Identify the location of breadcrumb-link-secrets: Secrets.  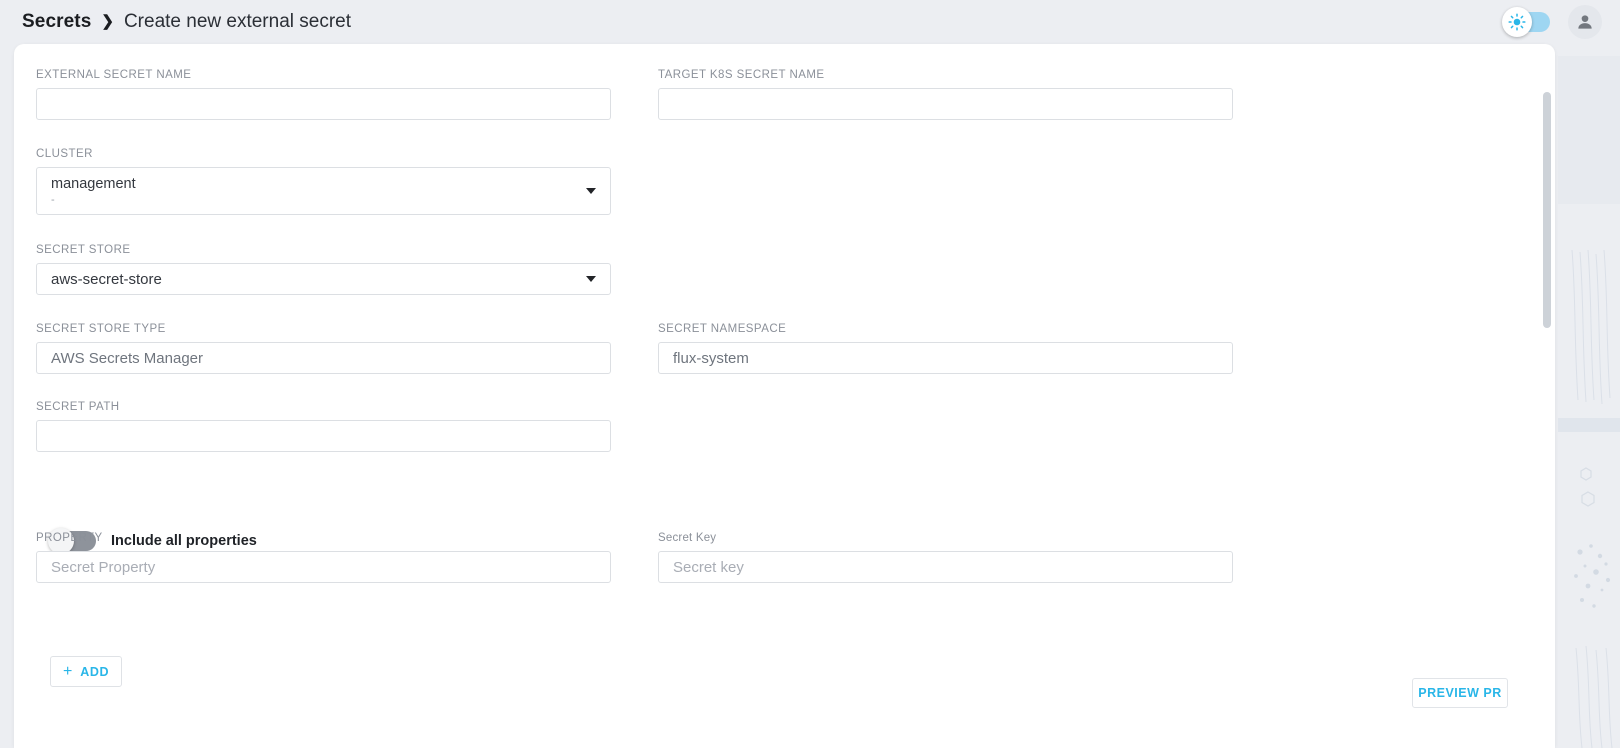
(56, 22).